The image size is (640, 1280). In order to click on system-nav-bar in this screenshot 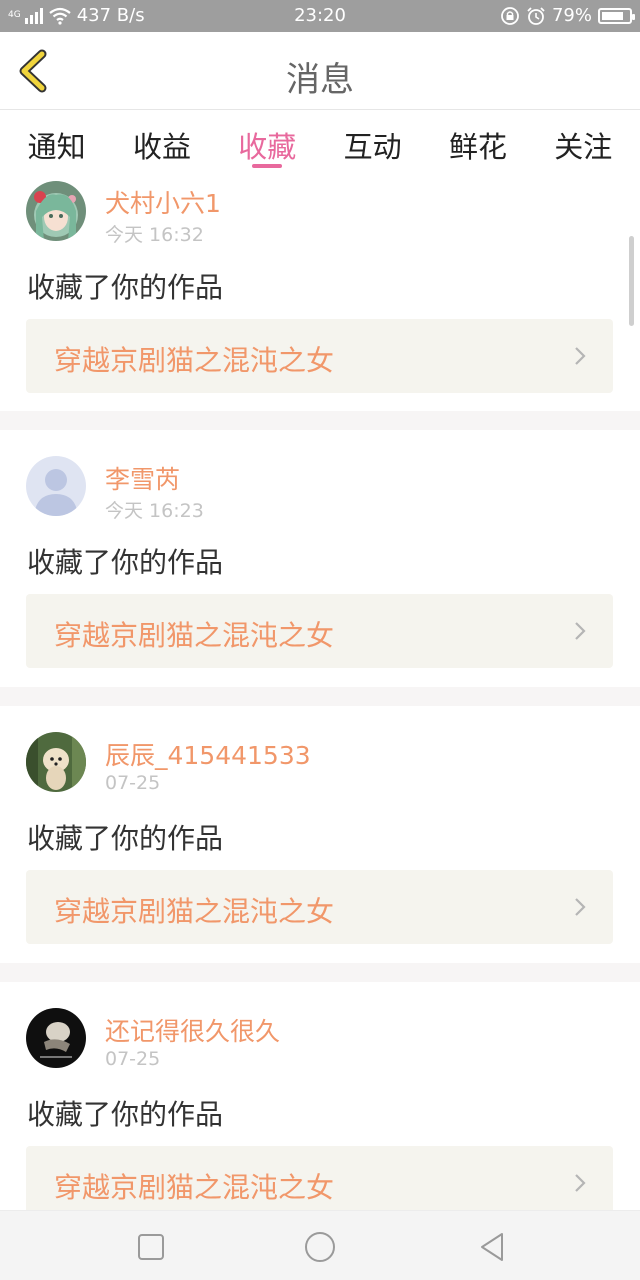, I will do `click(320, 1245)`.